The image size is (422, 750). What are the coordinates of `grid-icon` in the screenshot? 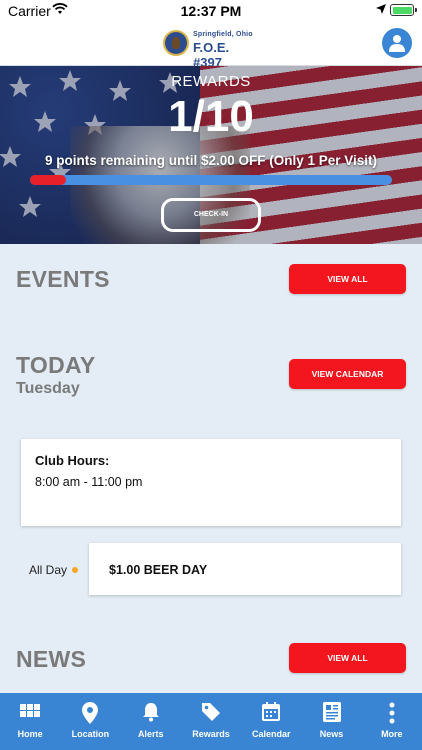 It's located at (30, 710).